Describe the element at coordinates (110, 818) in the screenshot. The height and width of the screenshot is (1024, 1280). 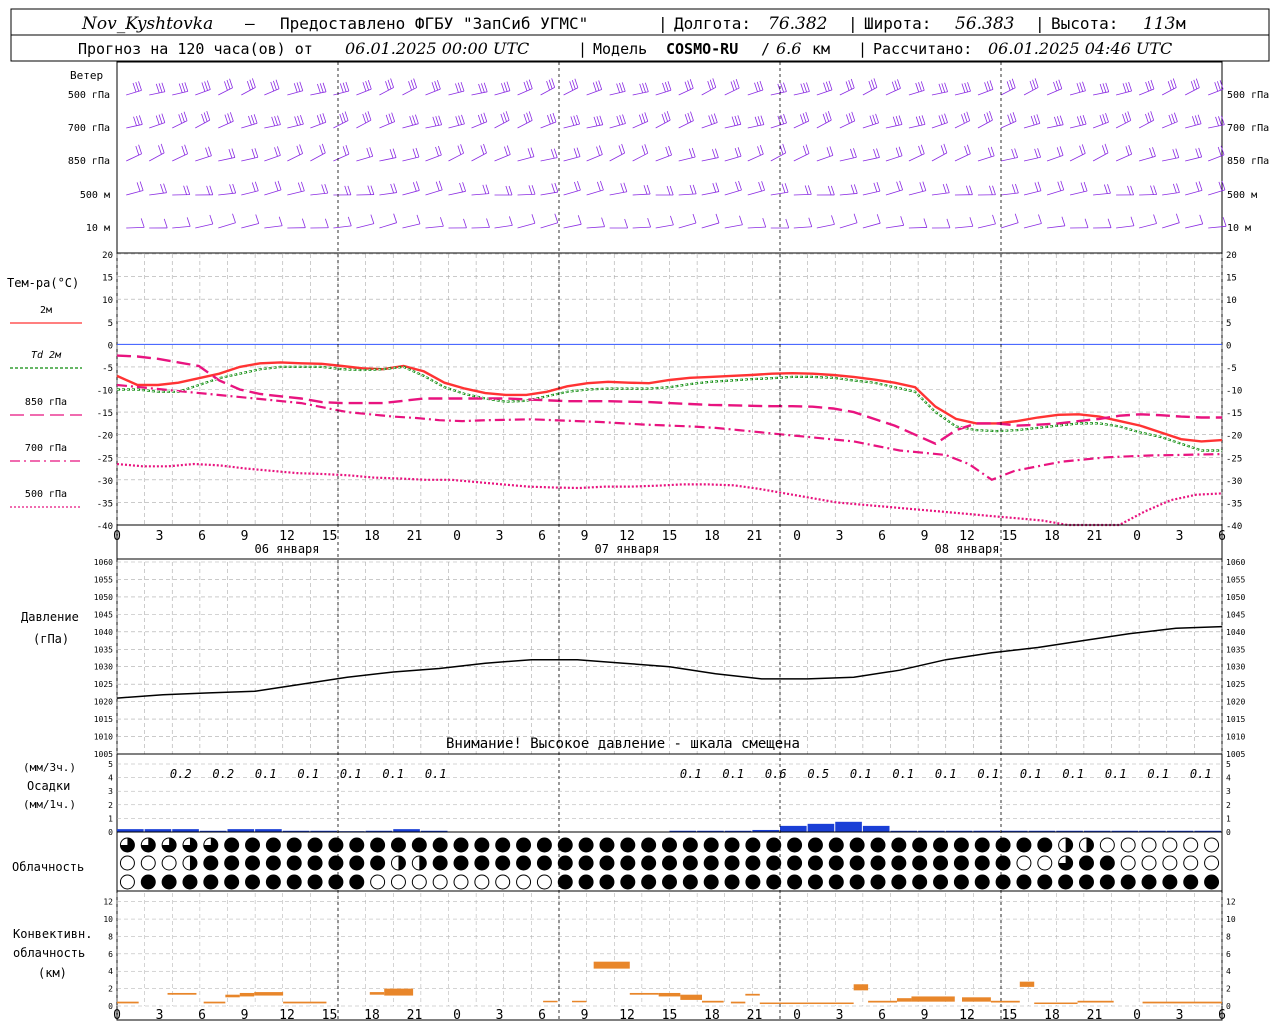
I see `precip-ytick-left: 1` at that location.